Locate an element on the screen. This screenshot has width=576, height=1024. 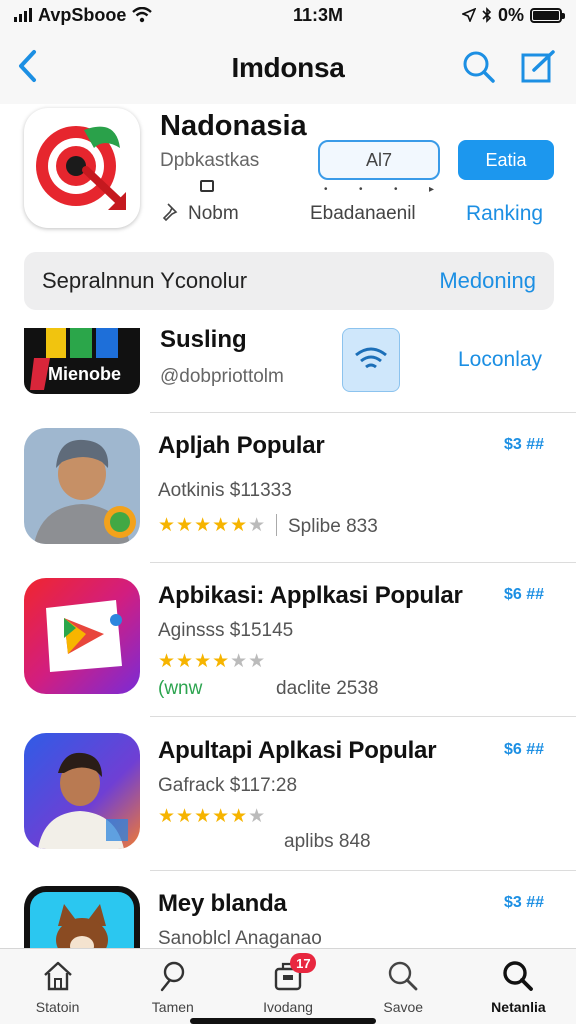
tab-ivodang: 17 Ivodang is located at coordinates (287, 986).